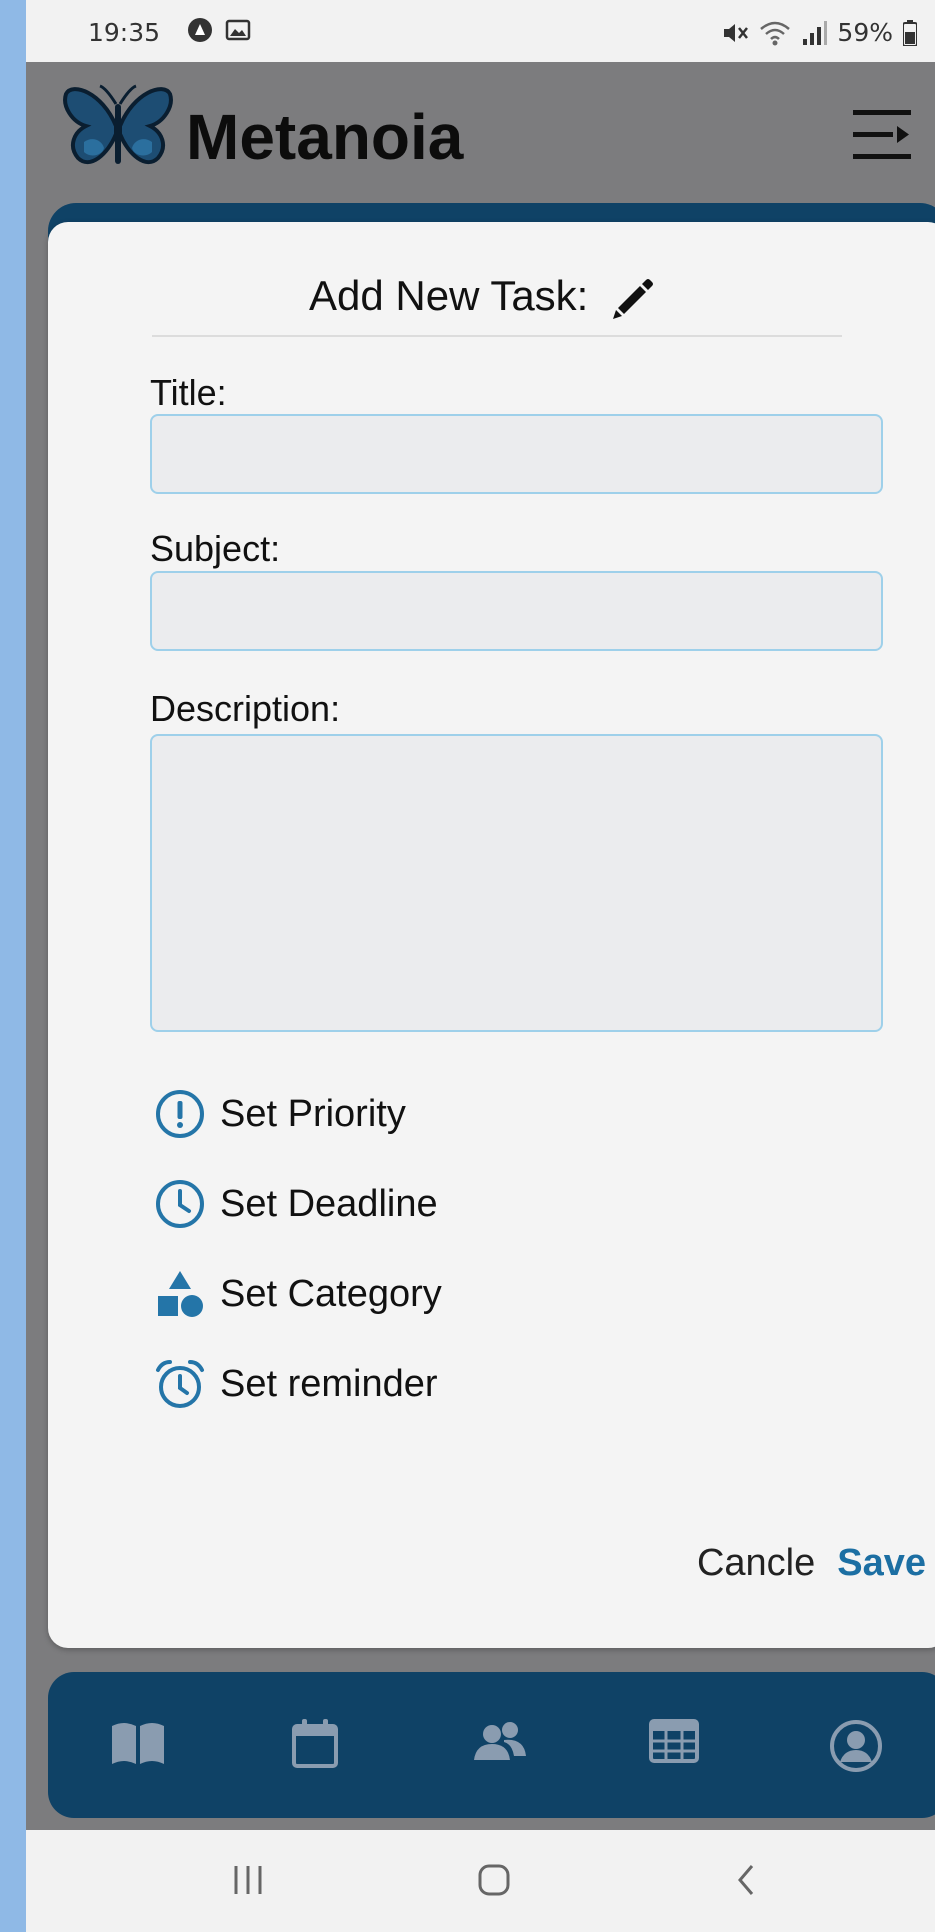  Describe the element at coordinates (313, 1113) in the screenshot. I see `set-priority-label: Set Priority` at that location.